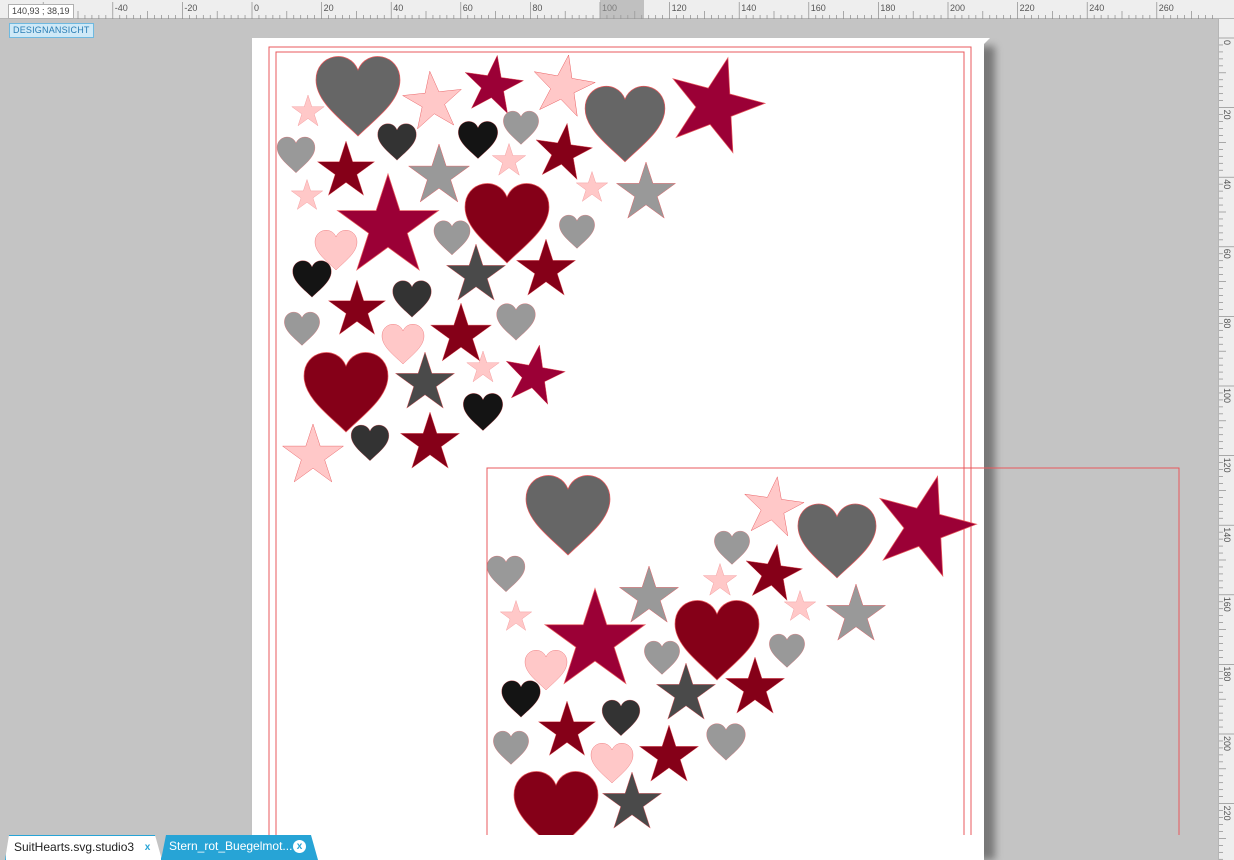 This screenshot has width=1234, height=860. I want to click on tab-label: SuitHearts.svg.studio3, so click(74, 847).